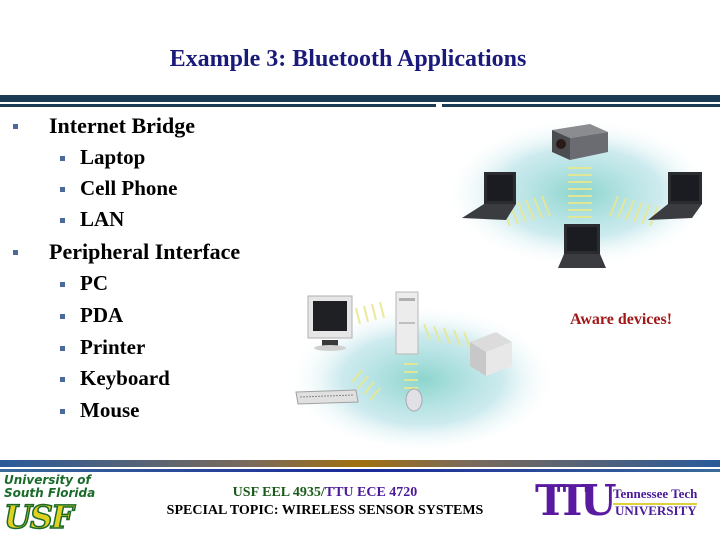 This screenshot has height=540, width=720. I want to click on course-subtitle: SPECIAL TOPIC: WIRELESS SENSOR SYSTEMS, so click(325, 510).